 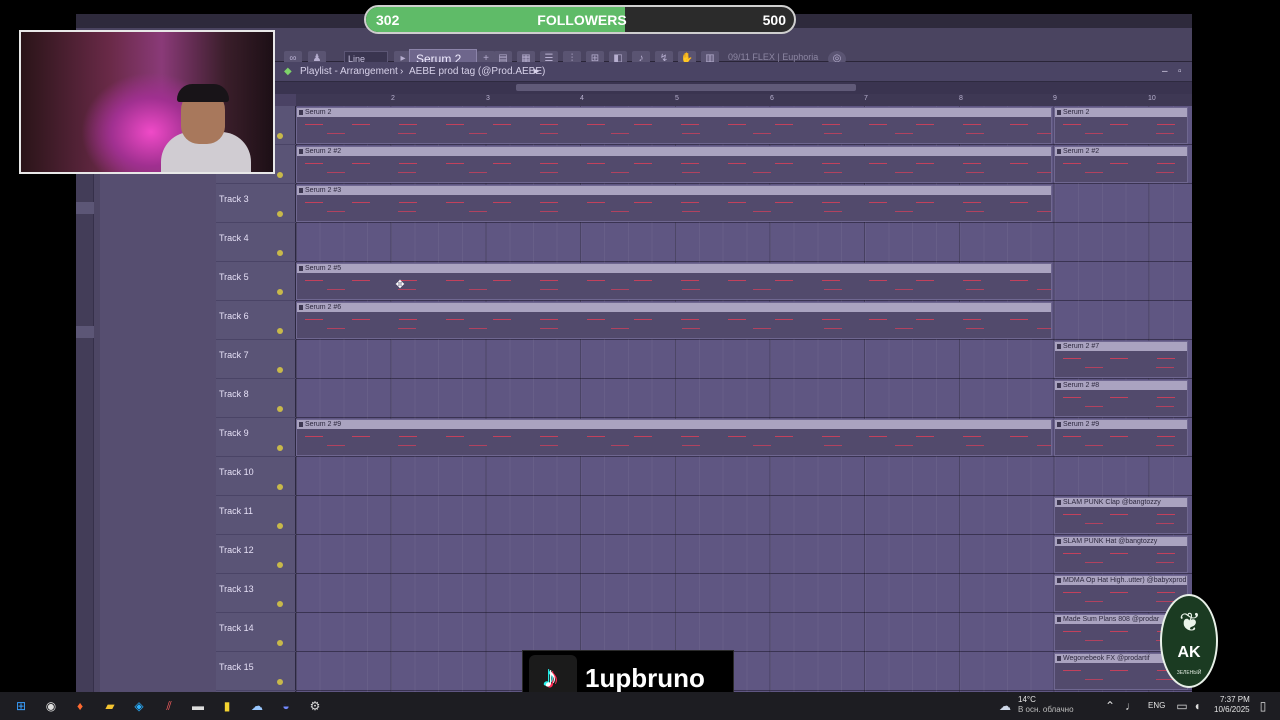 What do you see at coordinates (1131, 706) in the screenshot?
I see `microphone-icon: ♩` at bounding box center [1131, 706].